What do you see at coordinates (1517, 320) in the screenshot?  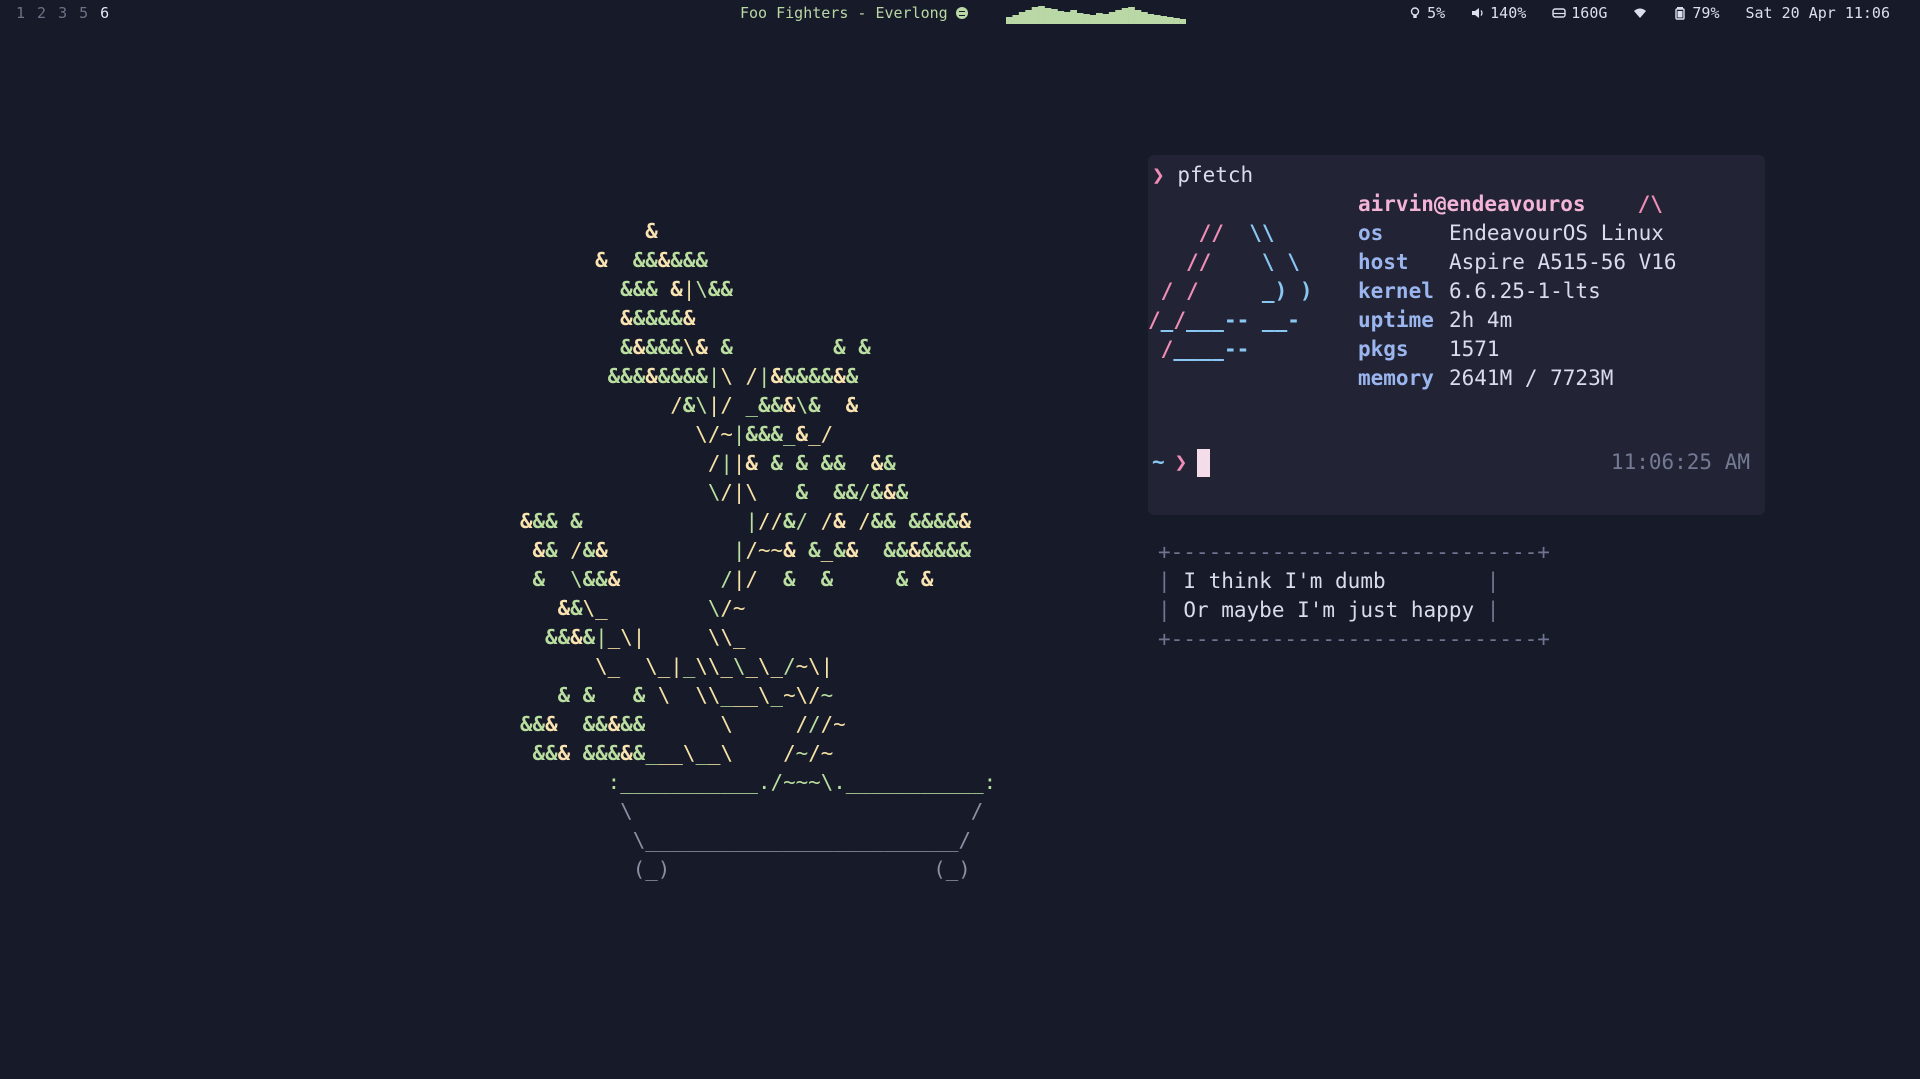 I see `info-row-uptime: uptime 2h 4m` at bounding box center [1517, 320].